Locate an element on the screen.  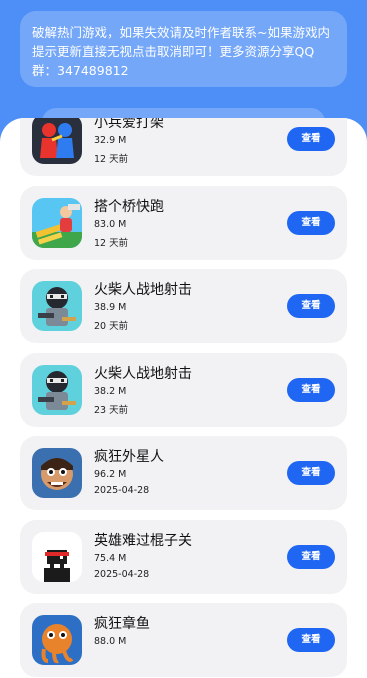
app-name: 英雄难过棍子关 is located at coordinates (143, 540).